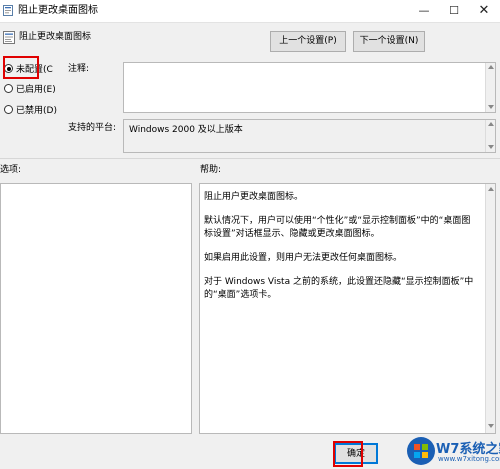  I want to click on radio-disabled: 已禁用(D), so click(30, 111).